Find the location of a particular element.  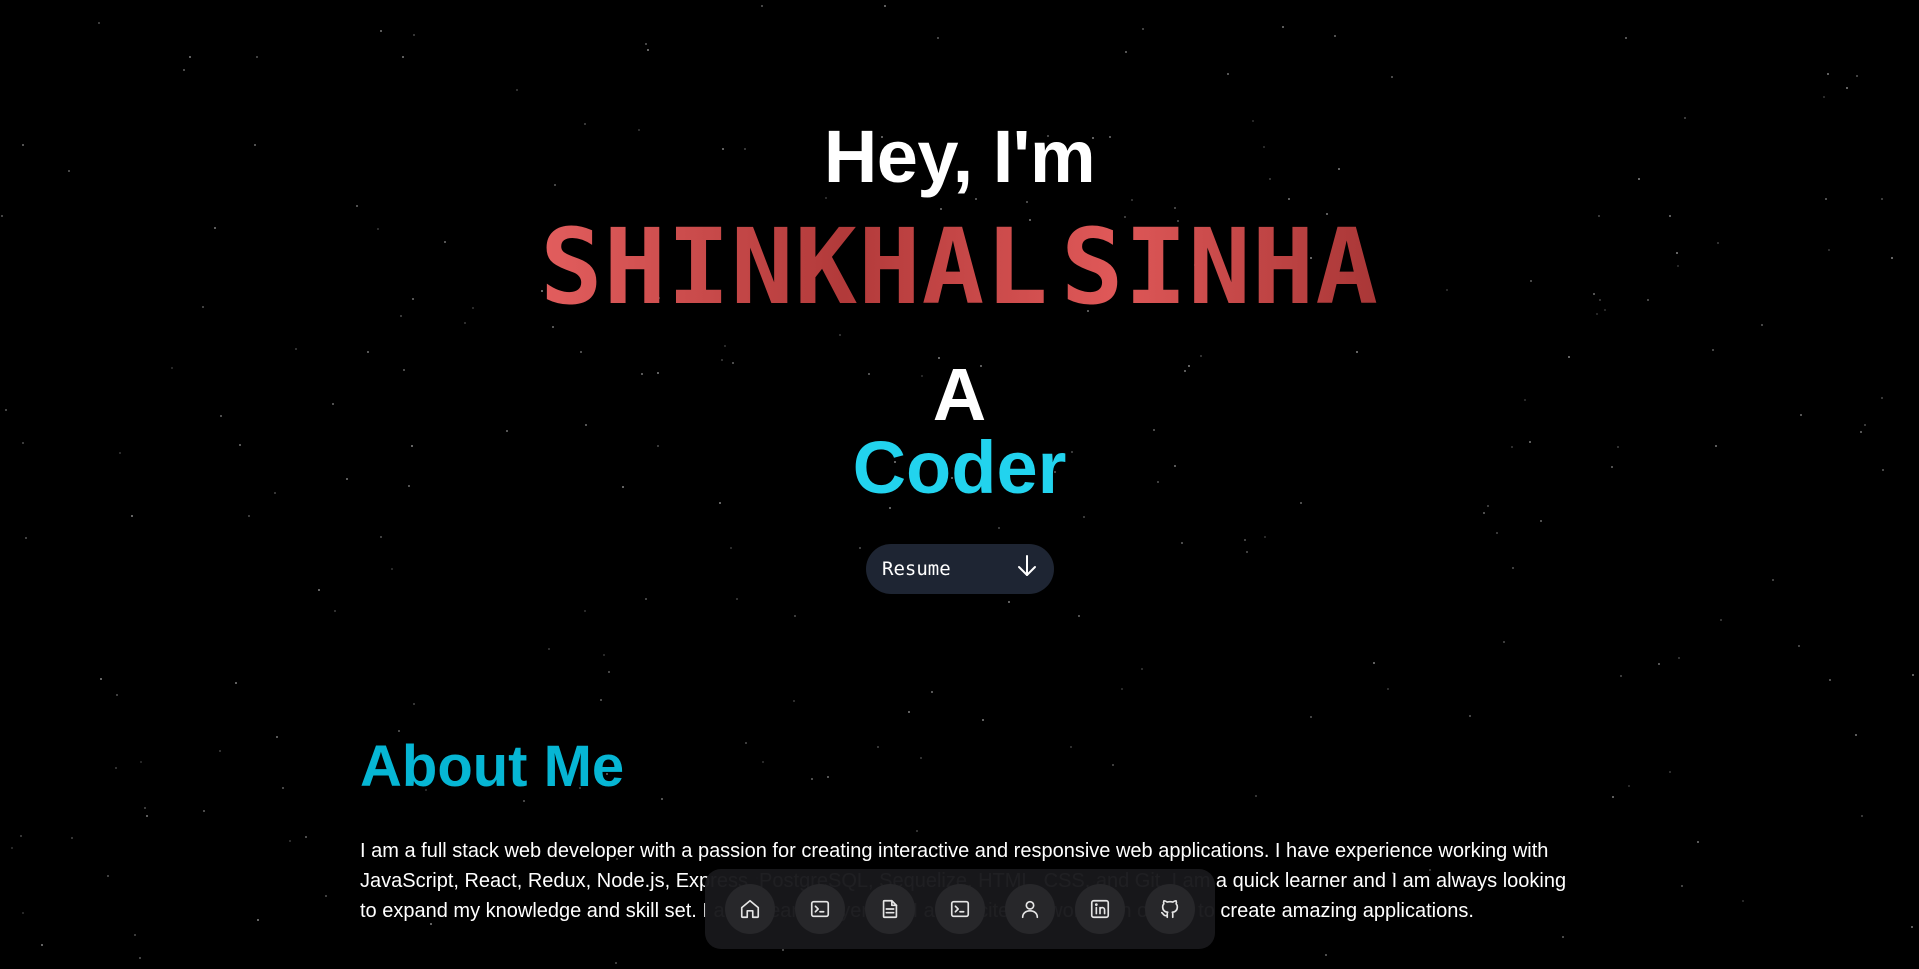

terminal-icon is located at coordinates (820, 909).